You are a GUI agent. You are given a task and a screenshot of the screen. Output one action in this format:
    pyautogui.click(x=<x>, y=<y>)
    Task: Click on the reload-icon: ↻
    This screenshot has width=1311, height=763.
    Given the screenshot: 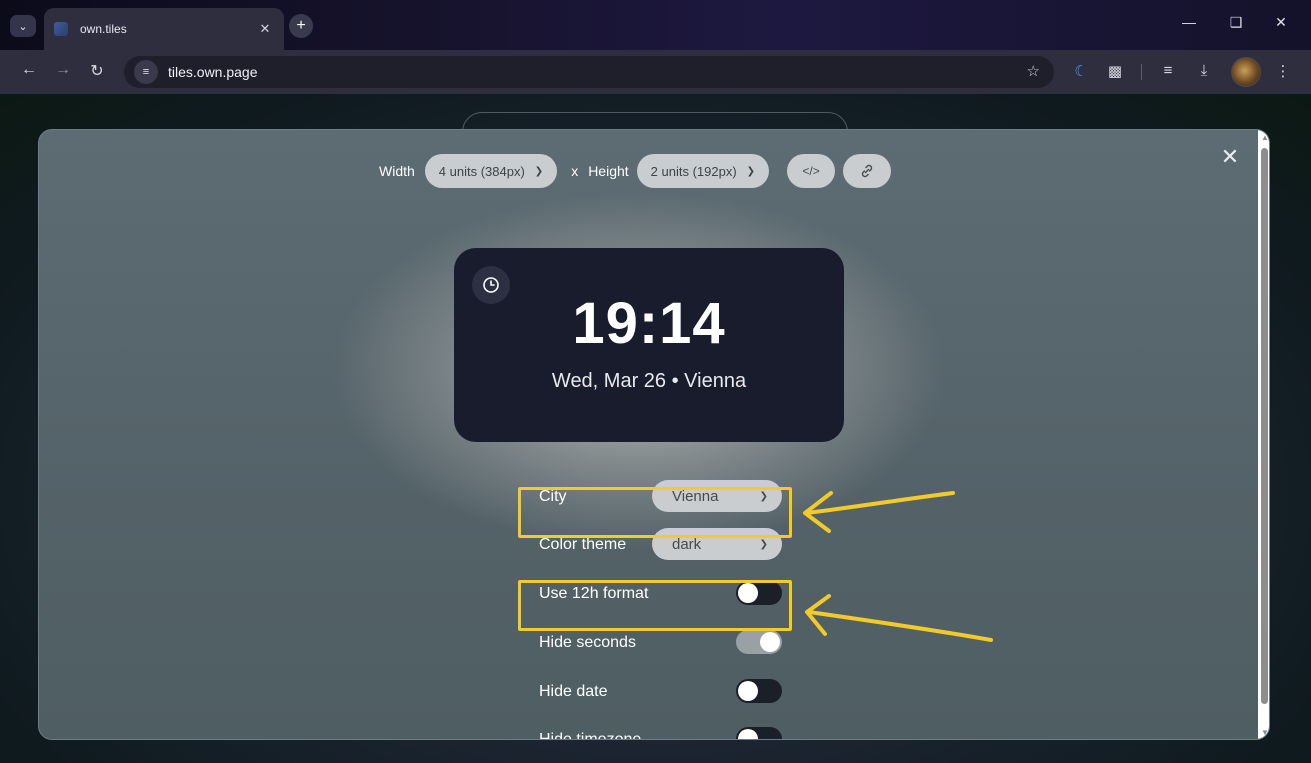 What is the action you would take?
    pyautogui.click(x=97, y=71)
    